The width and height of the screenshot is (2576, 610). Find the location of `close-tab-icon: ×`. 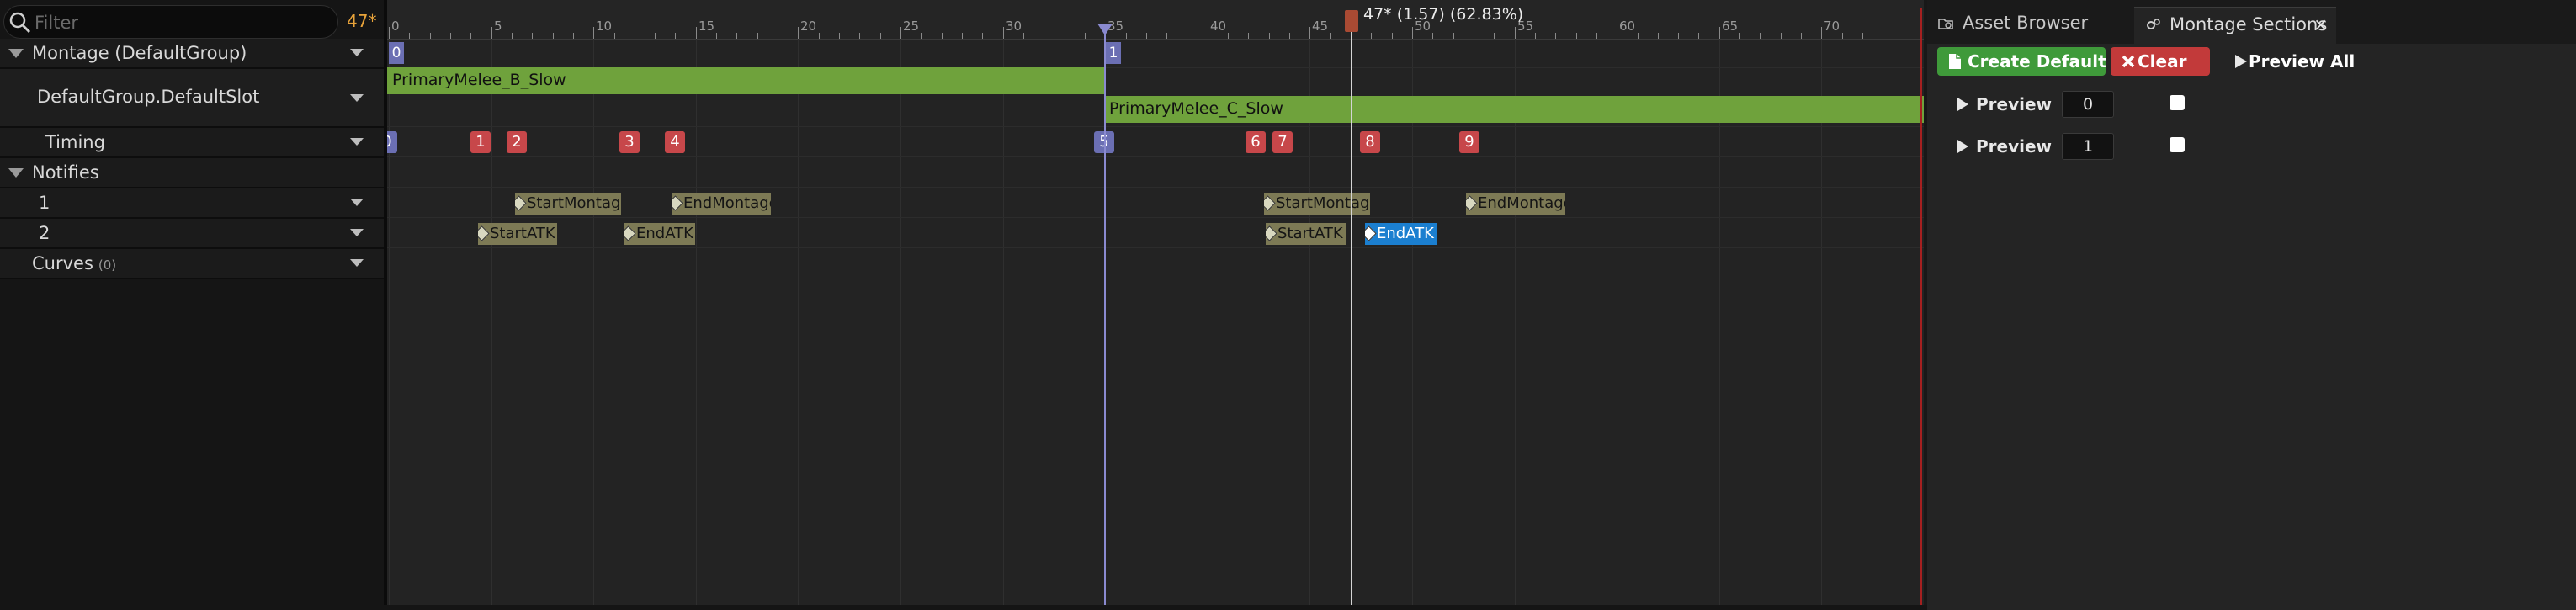

close-tab-icon: × is located at coordinates (2320, 24).